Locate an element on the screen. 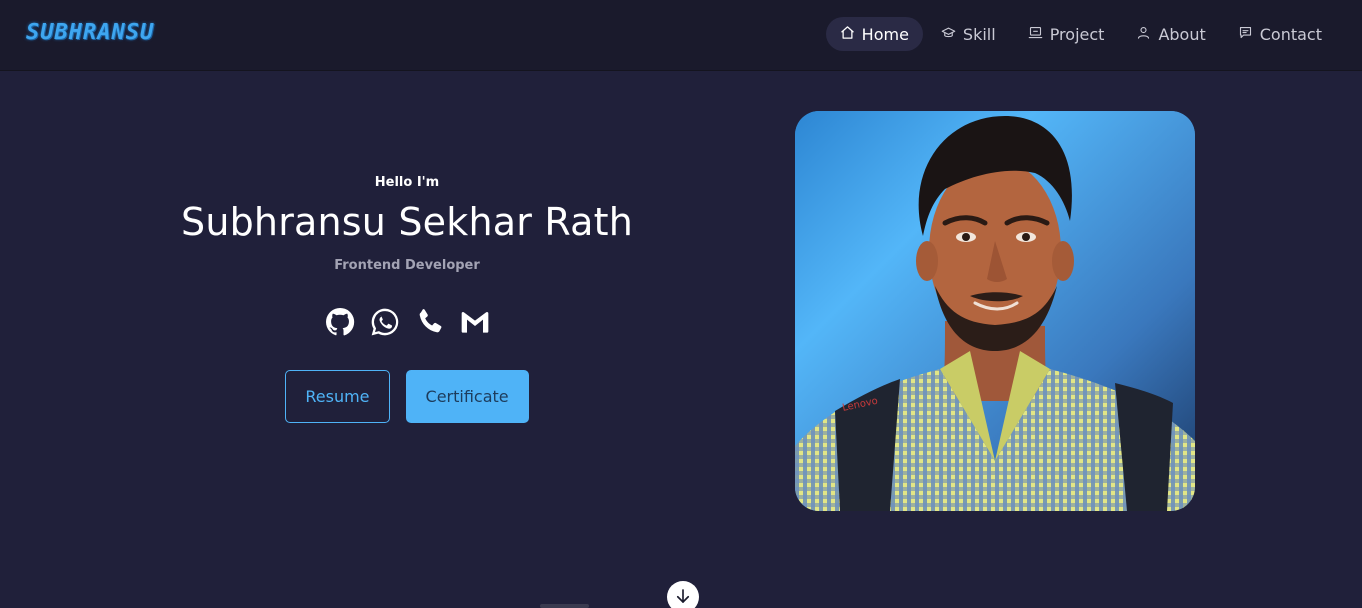 This screenshot has height=608, width=1362. gmail-link is located at coordinates (474, 323).